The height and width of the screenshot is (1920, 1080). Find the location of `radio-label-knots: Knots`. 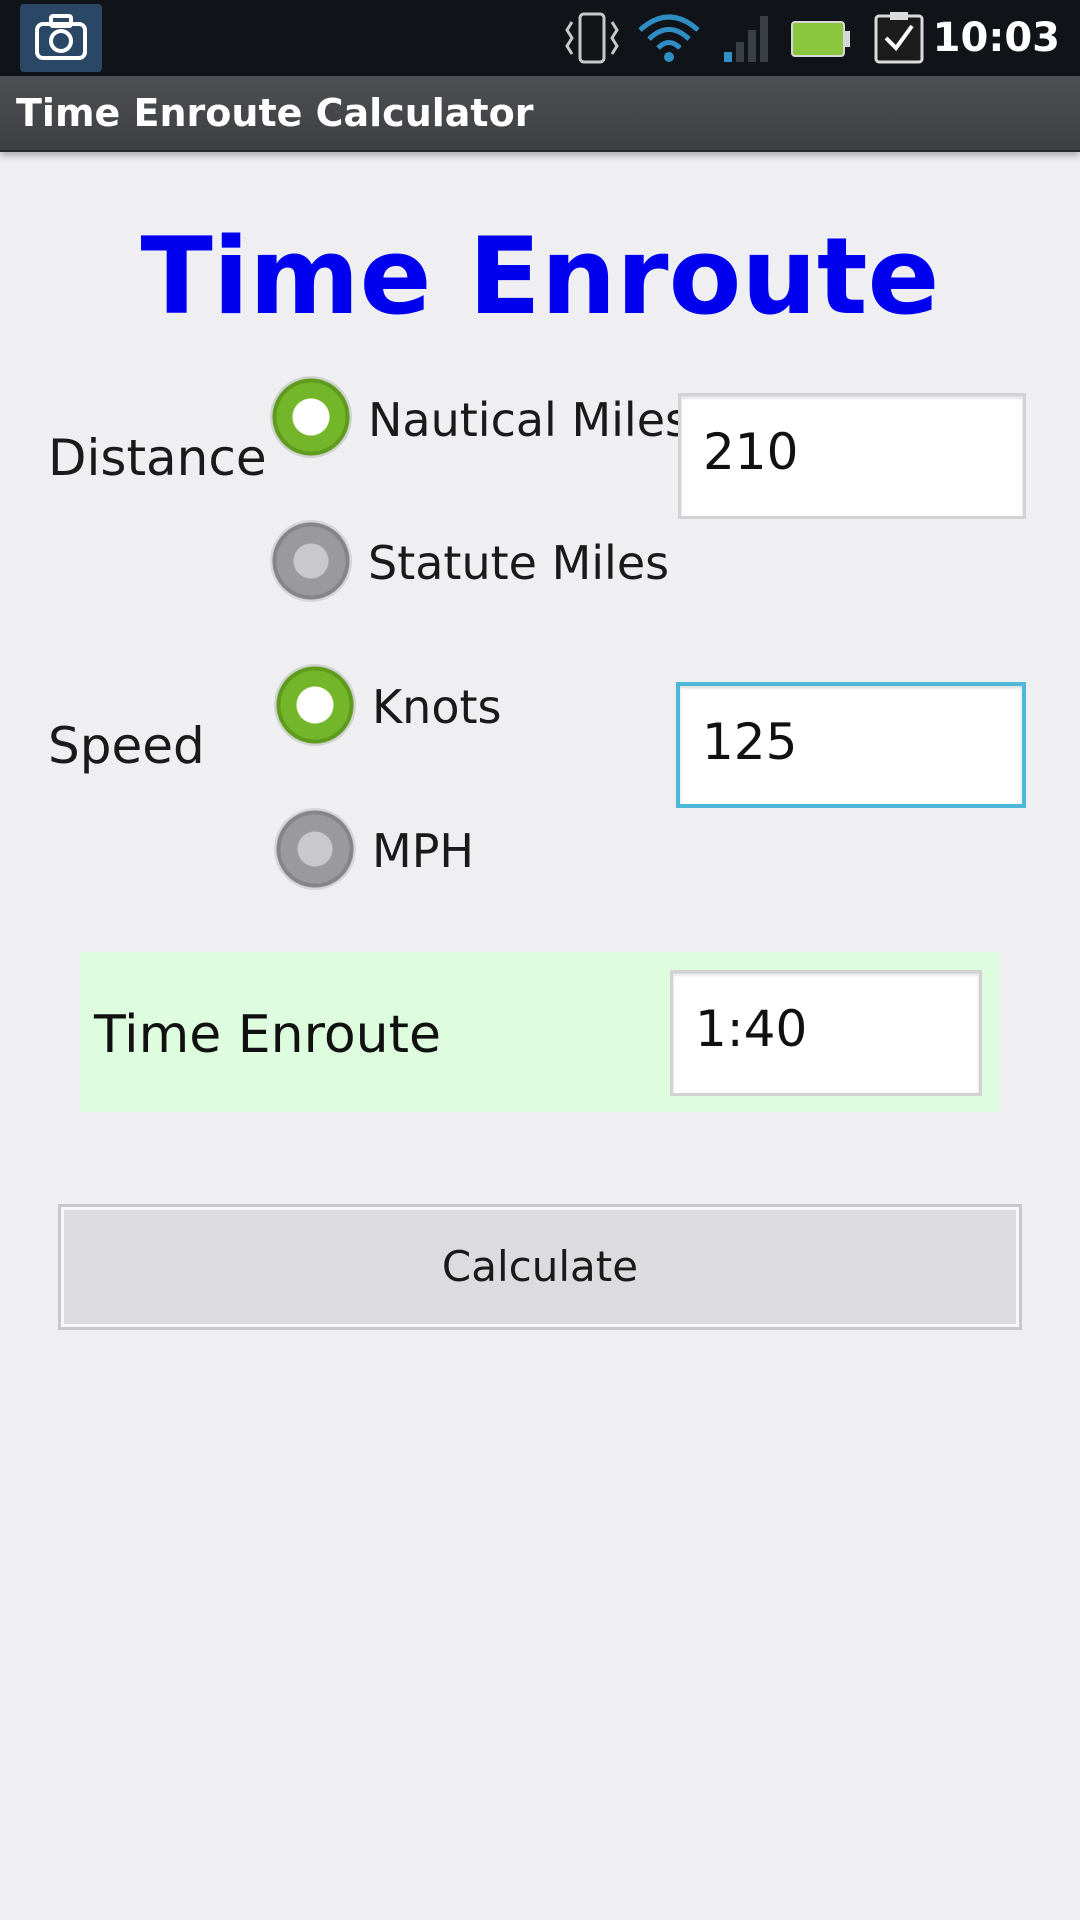

radio-label-knots: Knots is located at coordinates (436, 707).